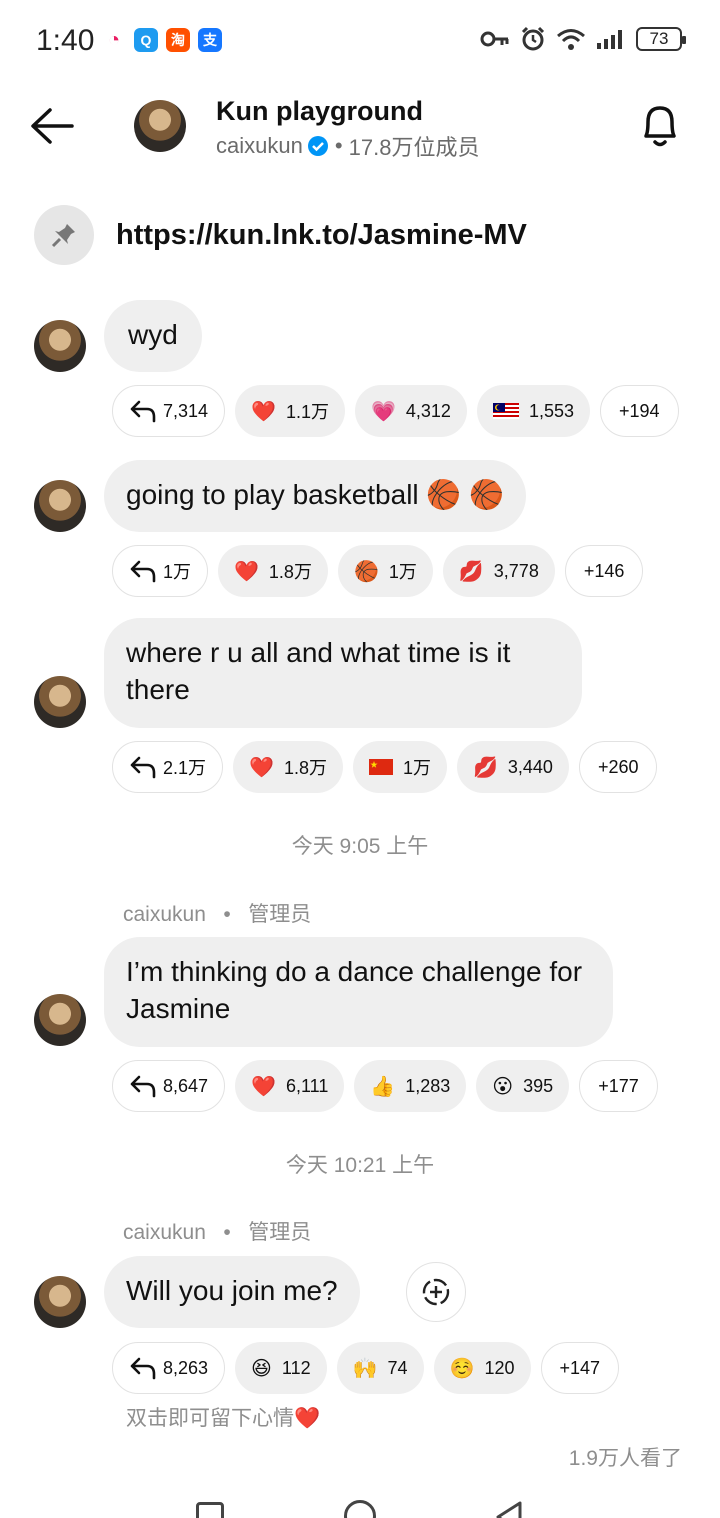 This screenshot has width=720, height=1518. What do you see at coordinates (494, 39) in the screenshot?
I see `key-icon` at bounding box center [494, 39].